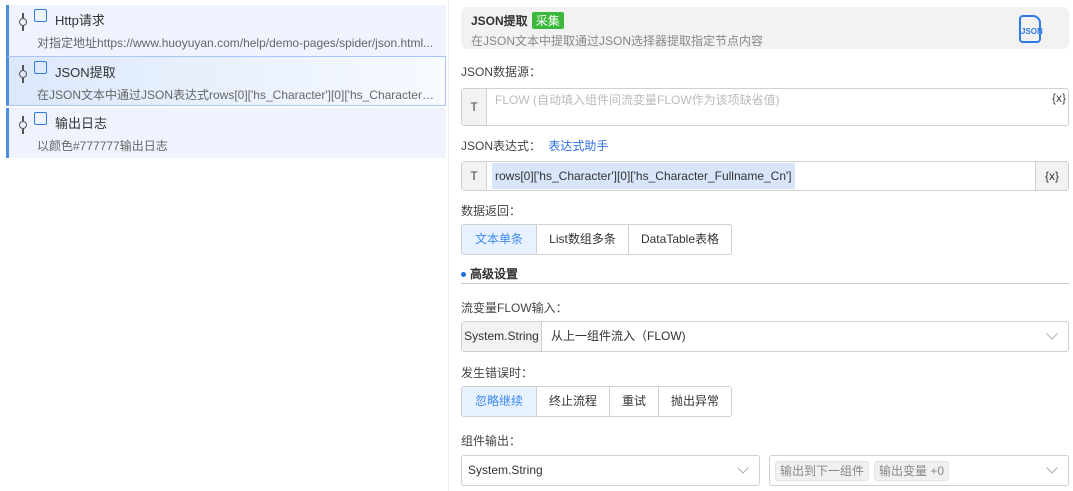  I want to click on output-target-select: 输出到下一组件 输出变量 +0, so click(919, 470).